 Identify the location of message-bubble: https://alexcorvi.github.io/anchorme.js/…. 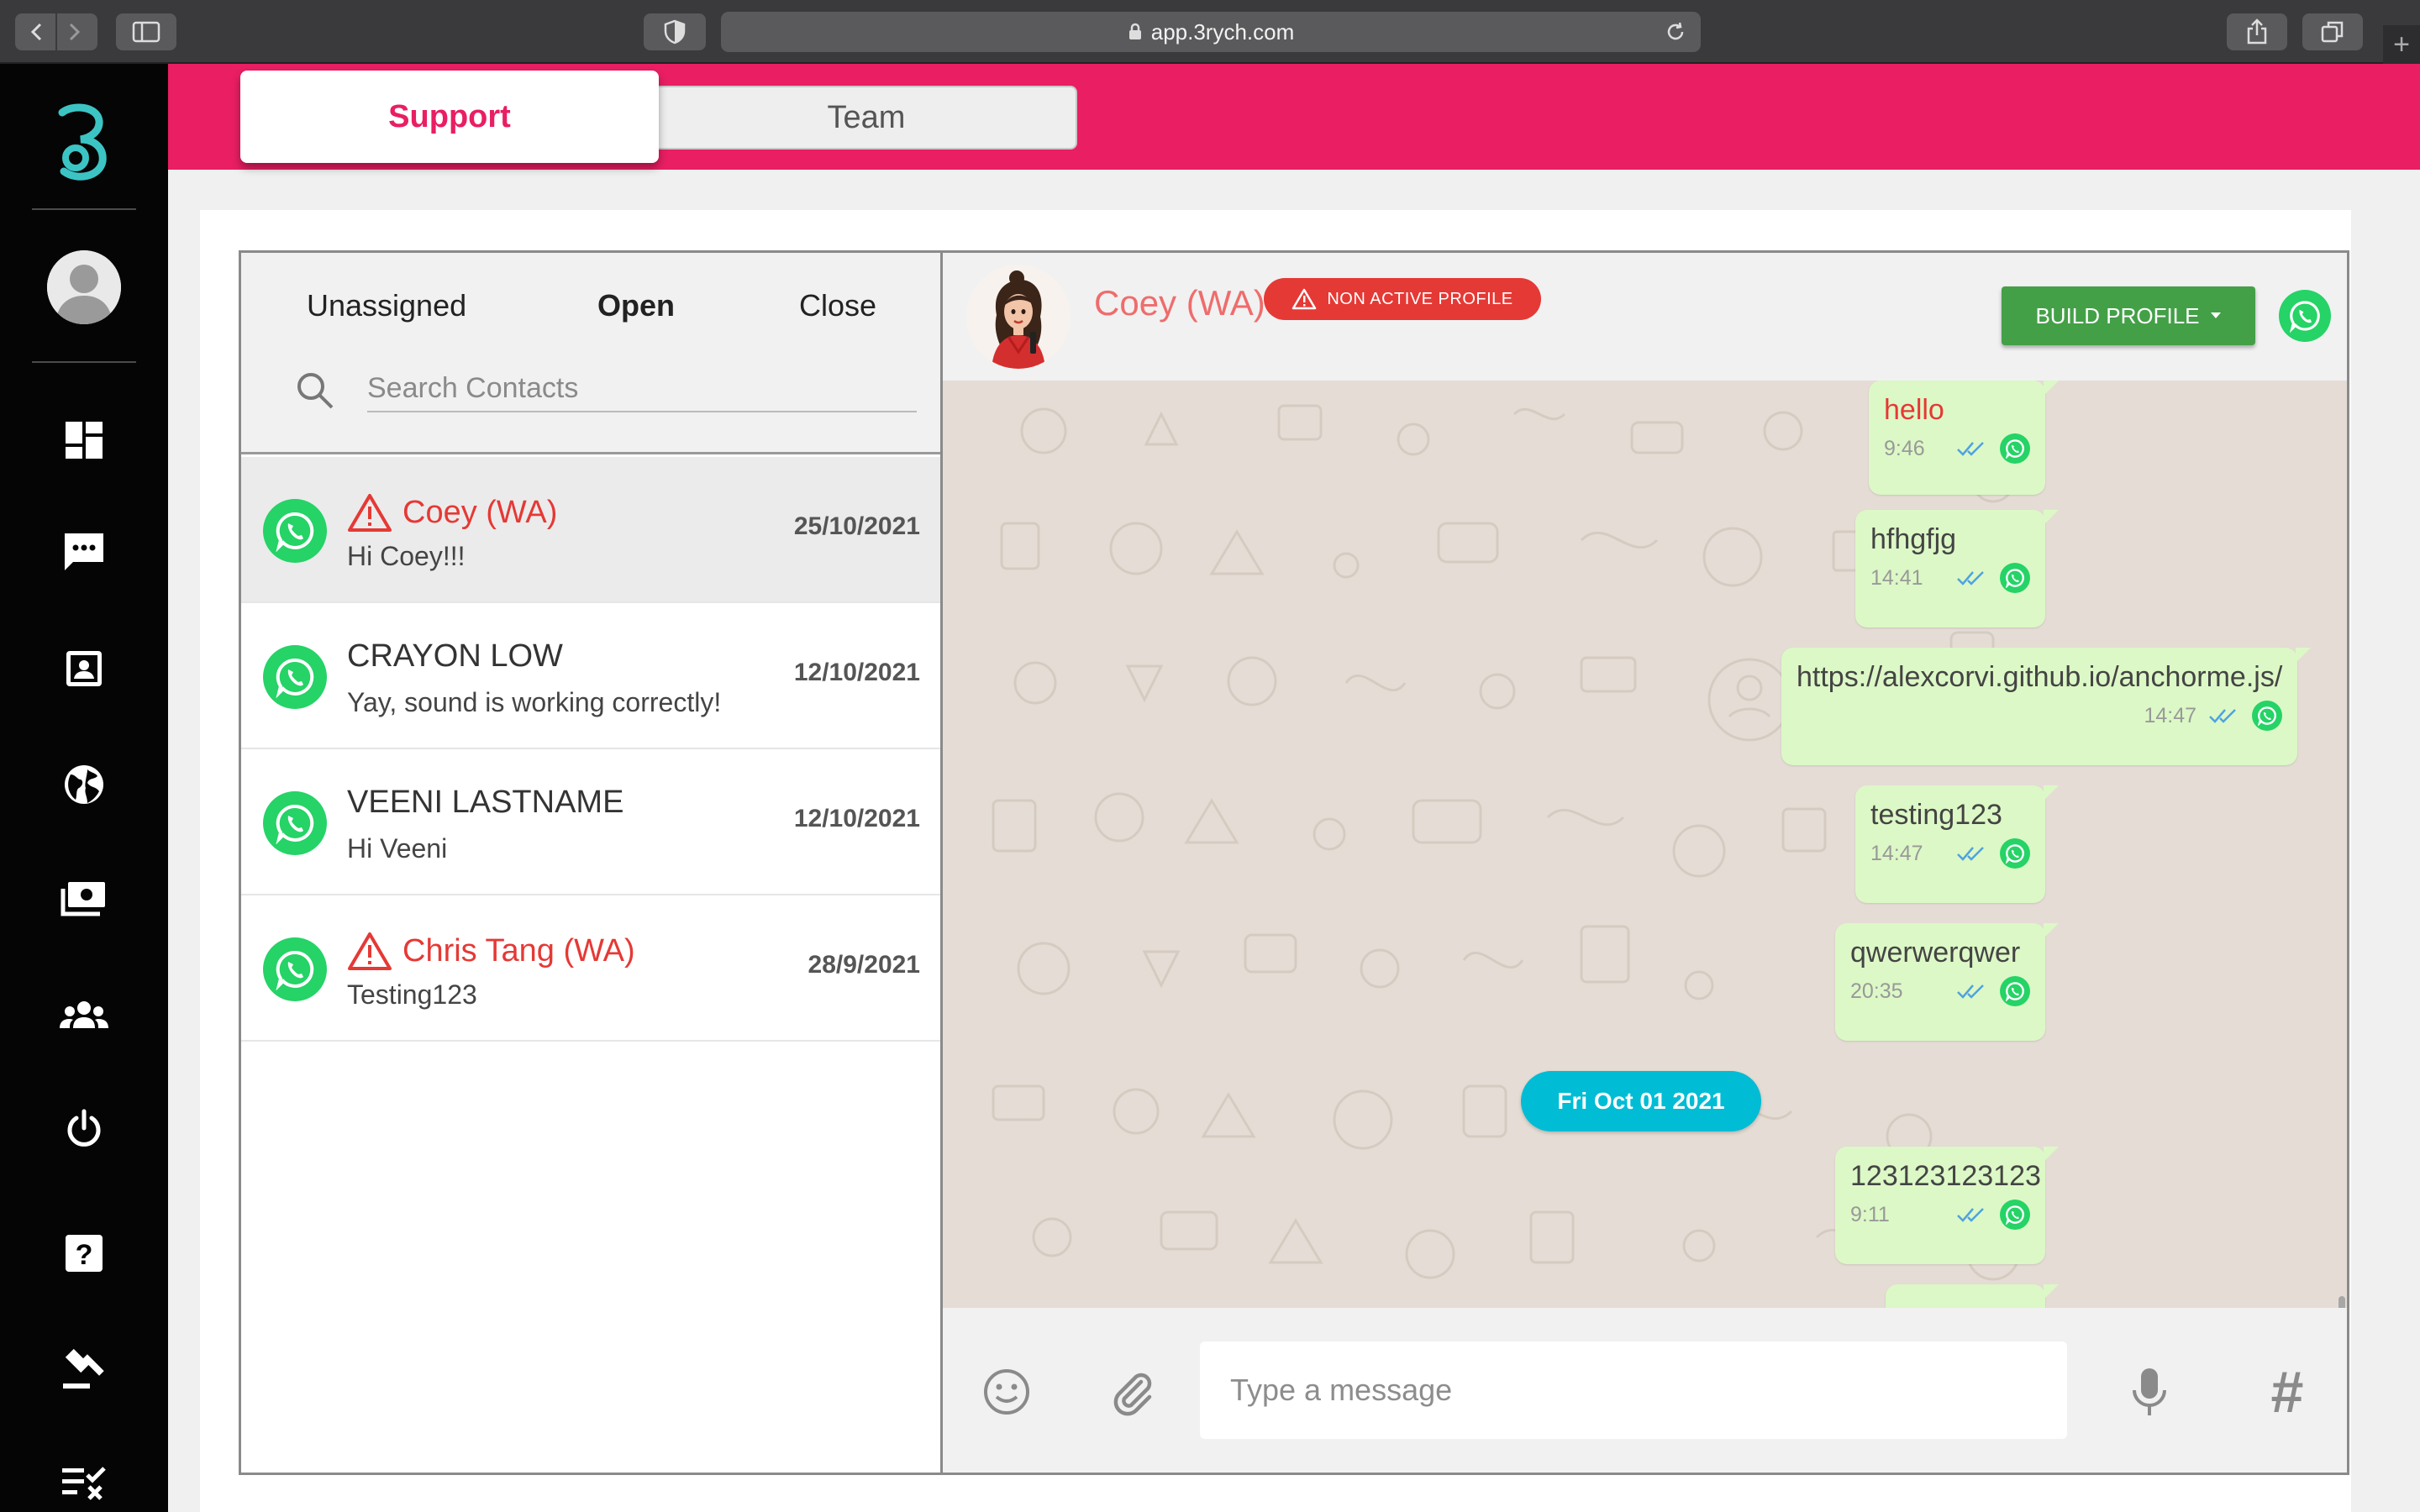
(2046, 706).